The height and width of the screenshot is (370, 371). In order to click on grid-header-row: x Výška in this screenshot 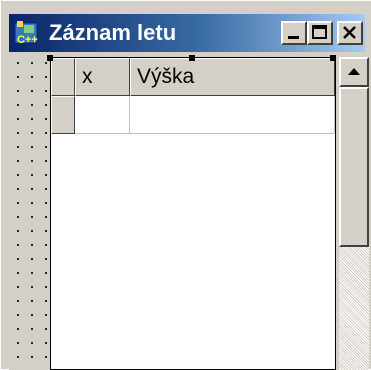, I will do `click(193, 77)`.